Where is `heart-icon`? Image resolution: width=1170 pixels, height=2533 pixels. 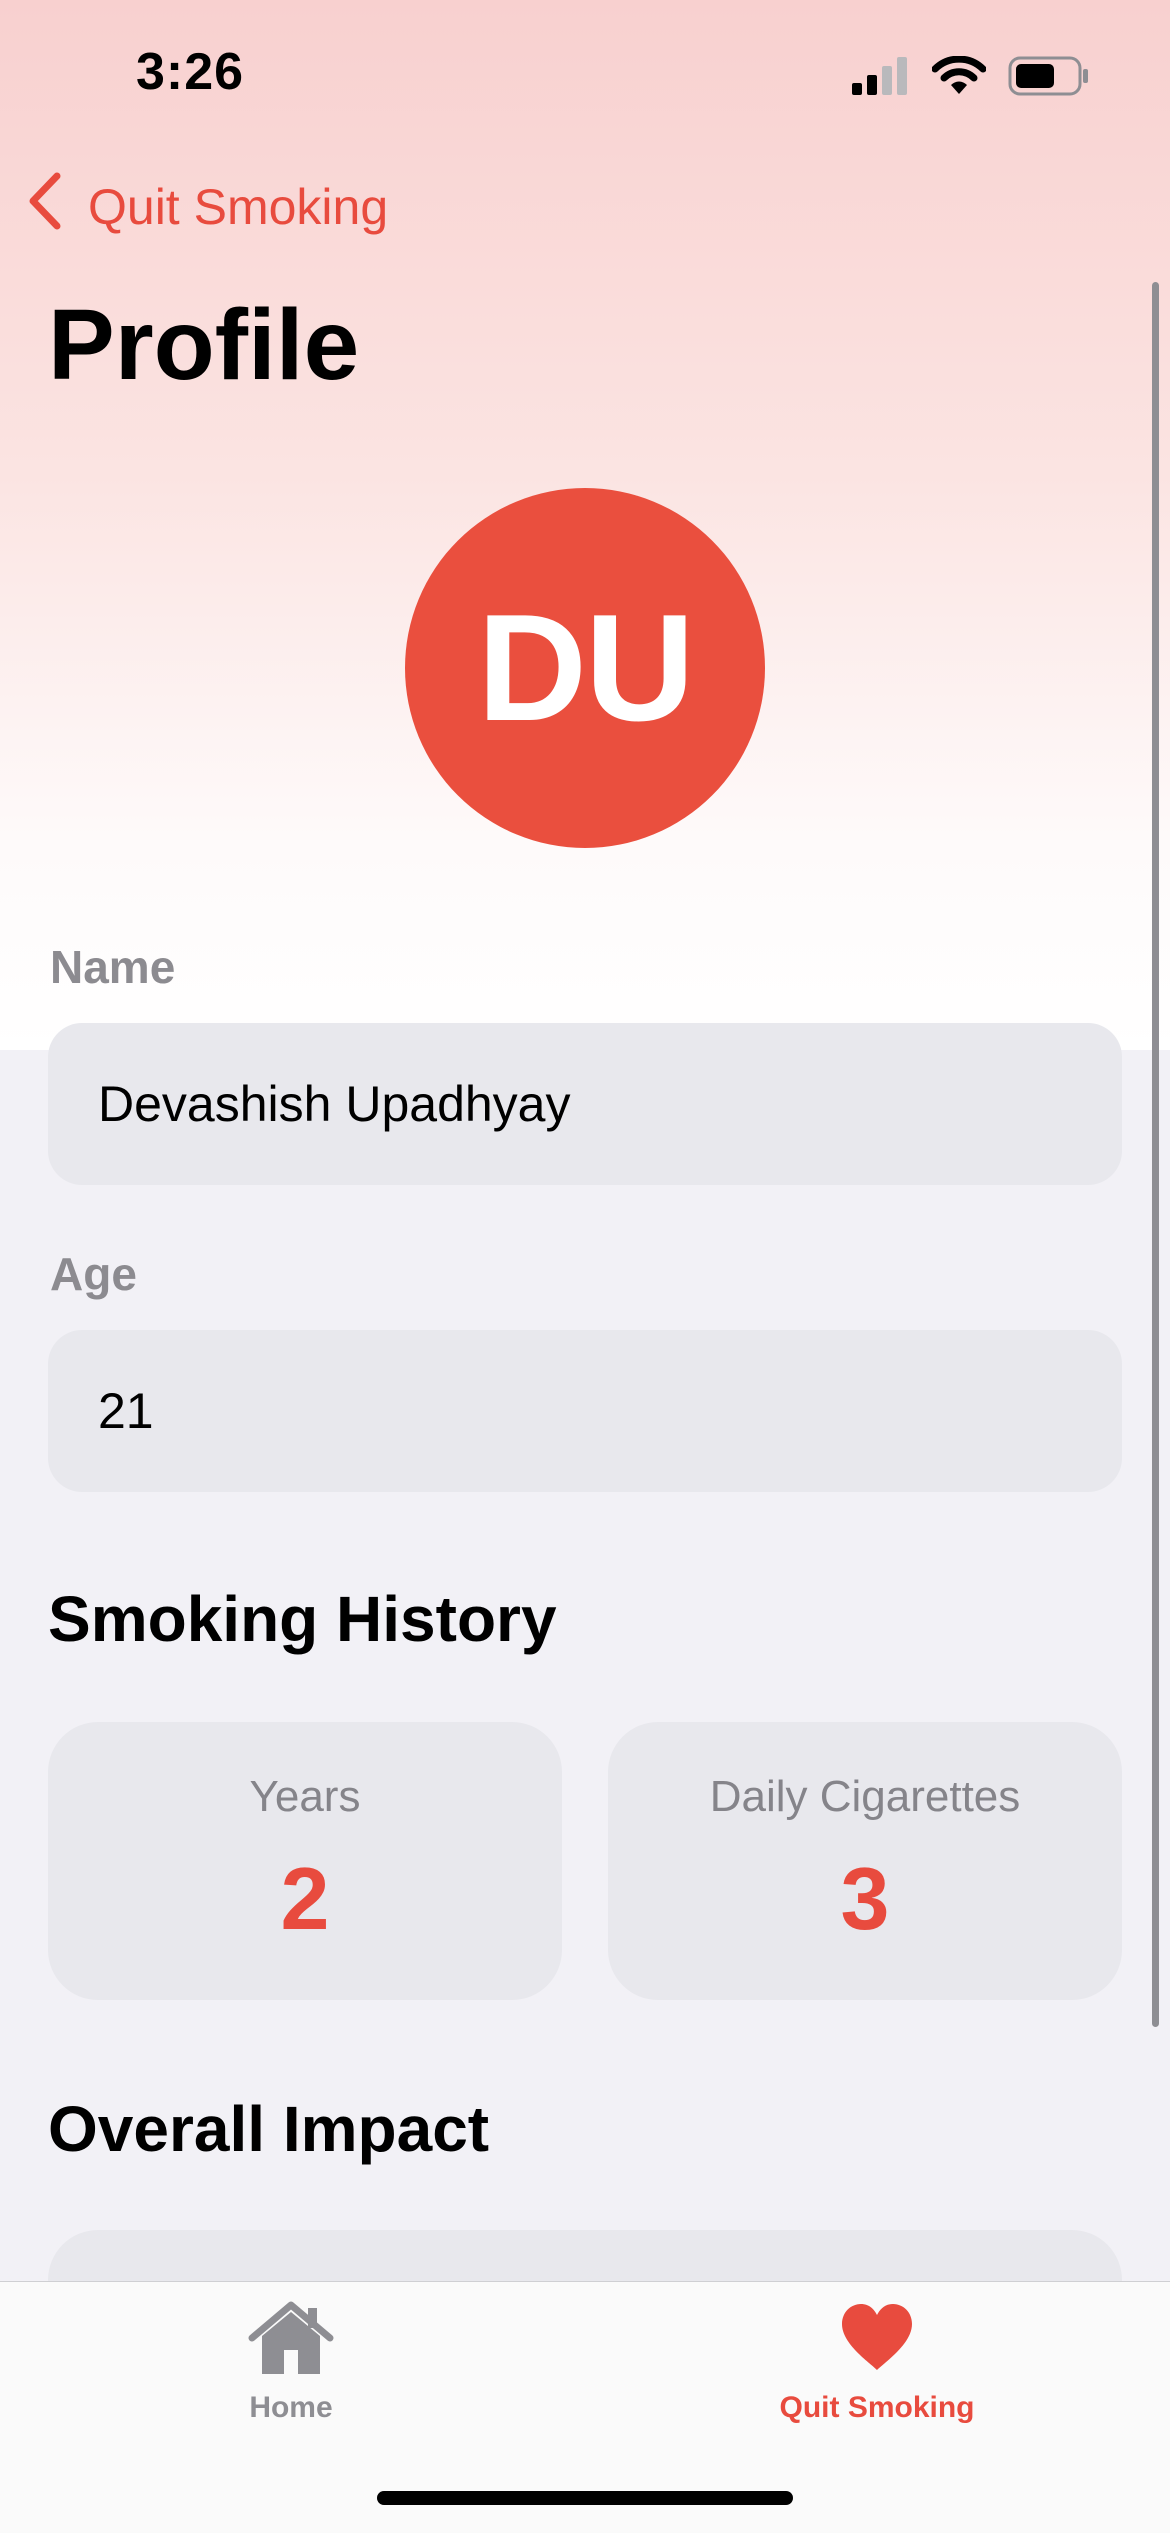 heart-icon is located at coordinates (877, 2340).